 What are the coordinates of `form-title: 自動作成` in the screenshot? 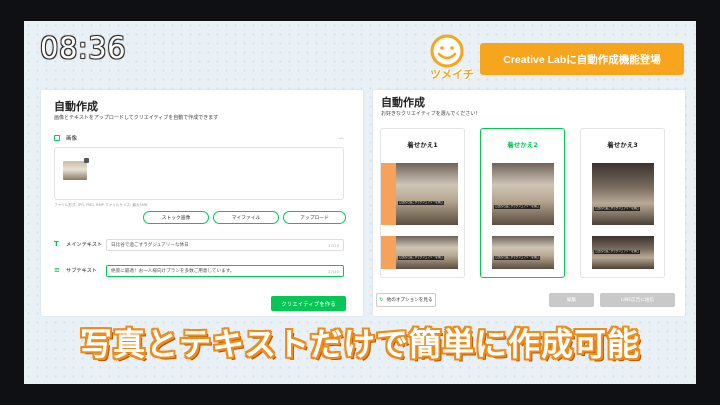 It's located at (76, 107).